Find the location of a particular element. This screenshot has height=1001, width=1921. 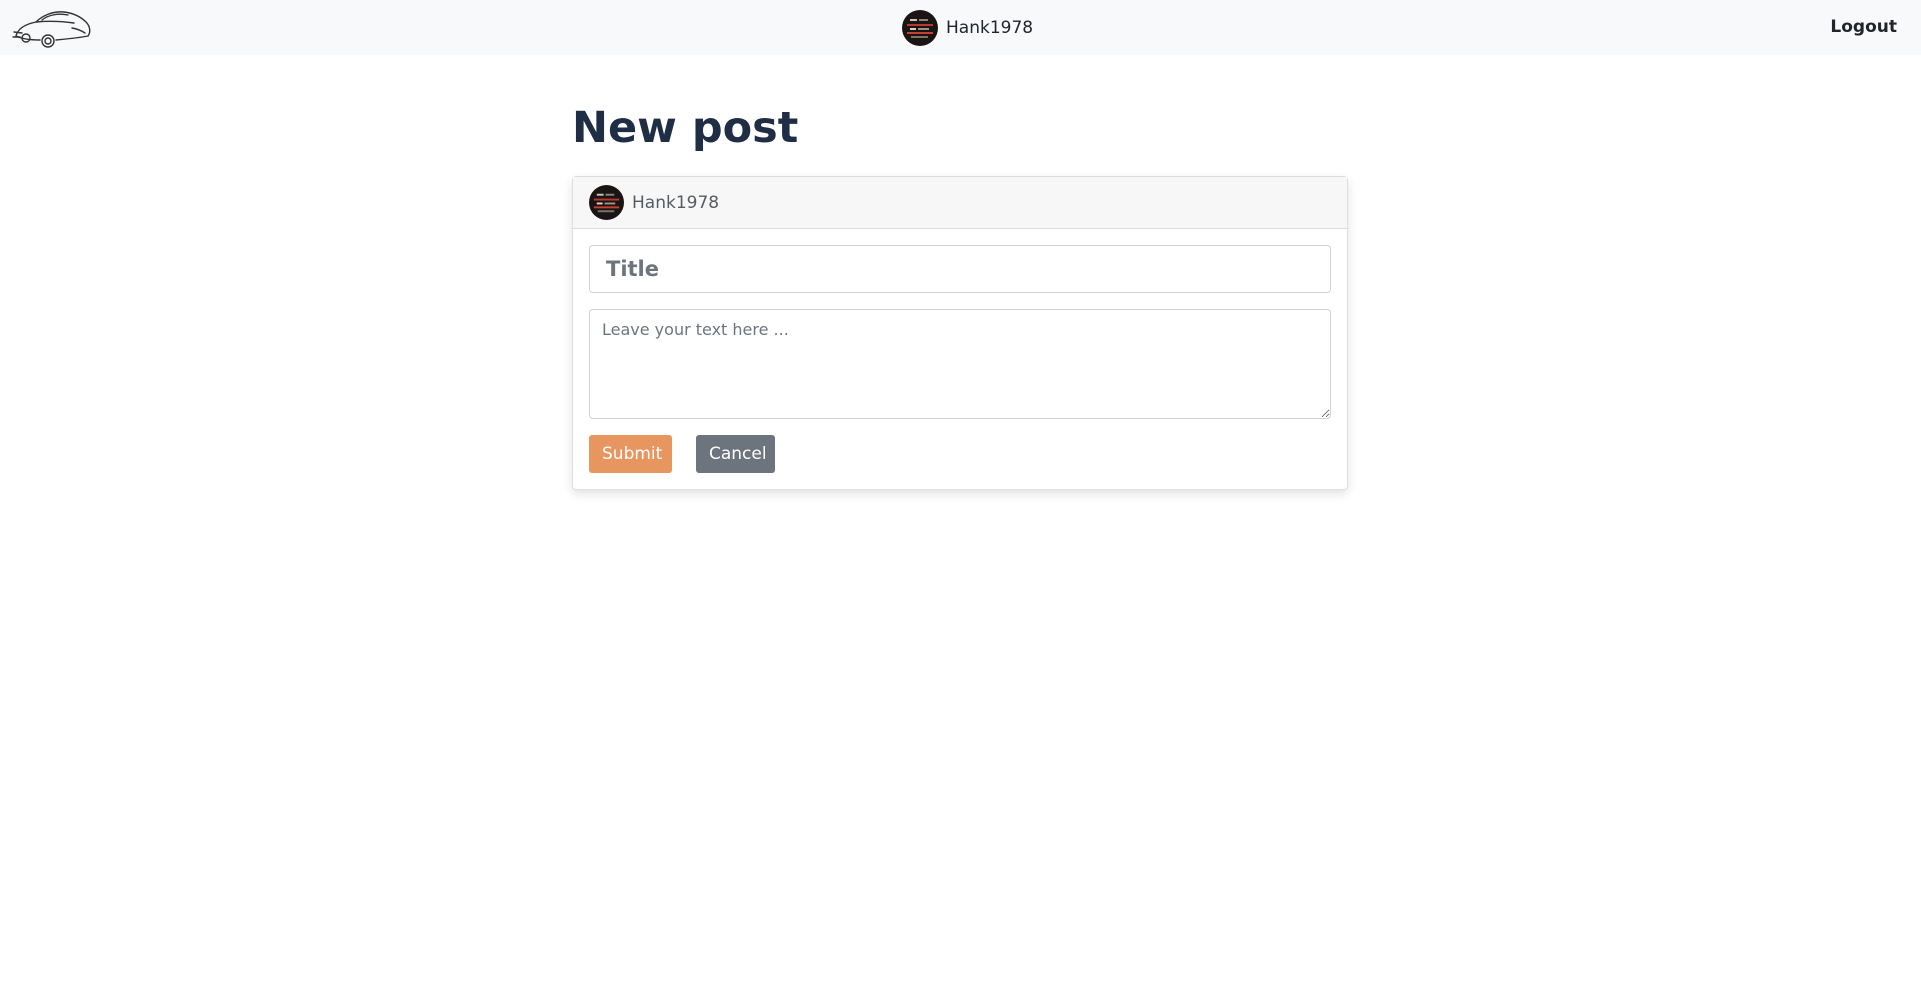

navbar: Hank1978 Logout is located at coordinates (960, 27).